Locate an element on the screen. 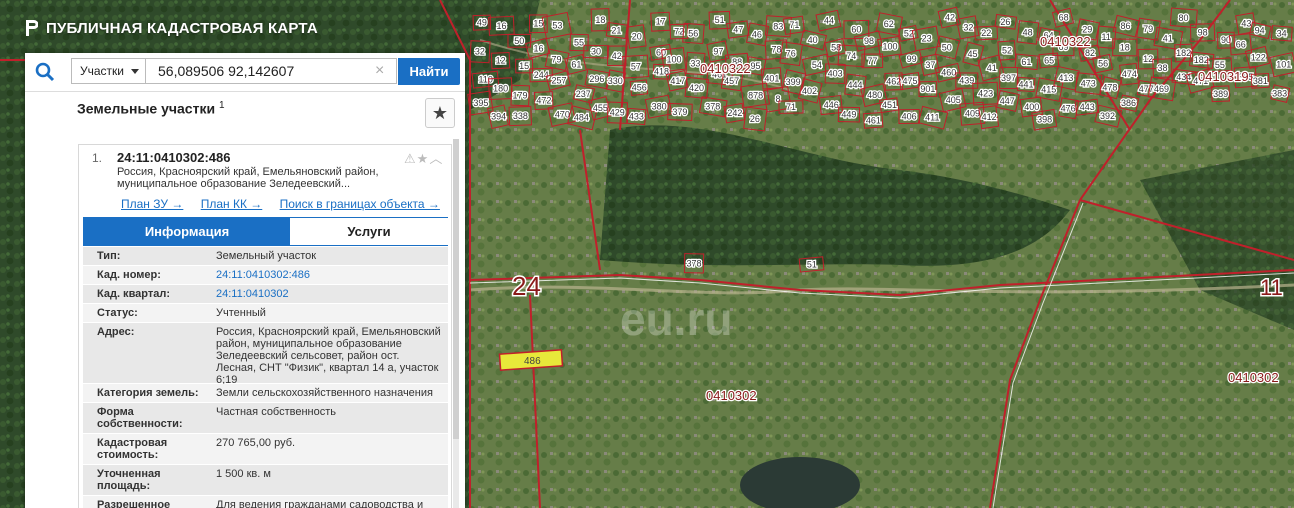 The height and width of the screenshot is (508, 1294). parcel-number: 71 is located at coordinates (791, 107).